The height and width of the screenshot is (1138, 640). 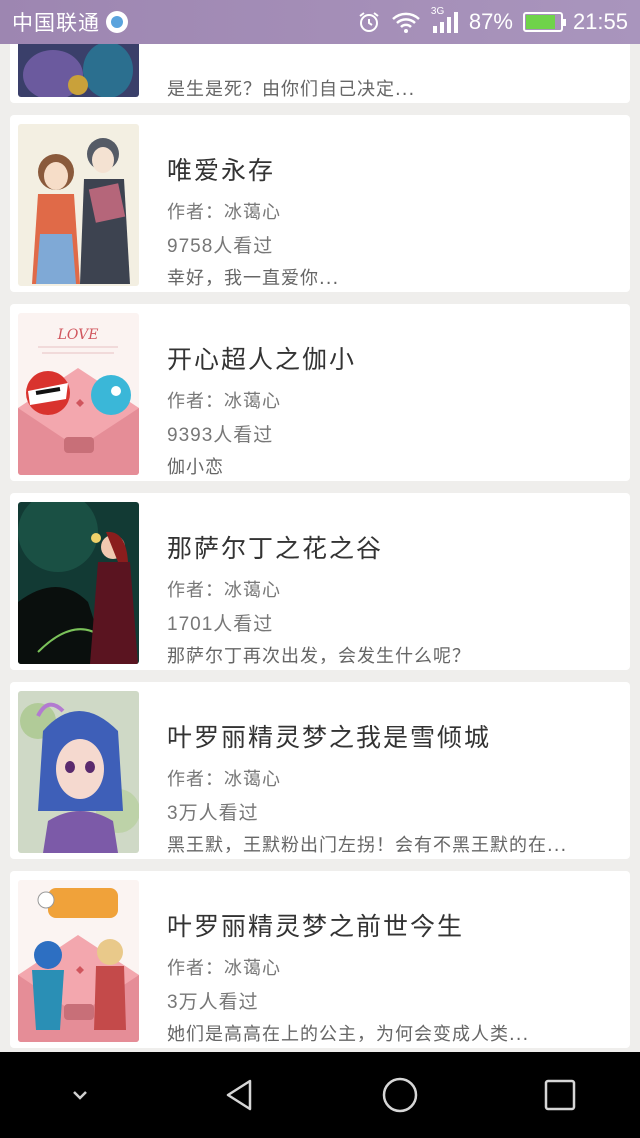 I want to click on signal-icon: 3G, so click(x=445, y=20).